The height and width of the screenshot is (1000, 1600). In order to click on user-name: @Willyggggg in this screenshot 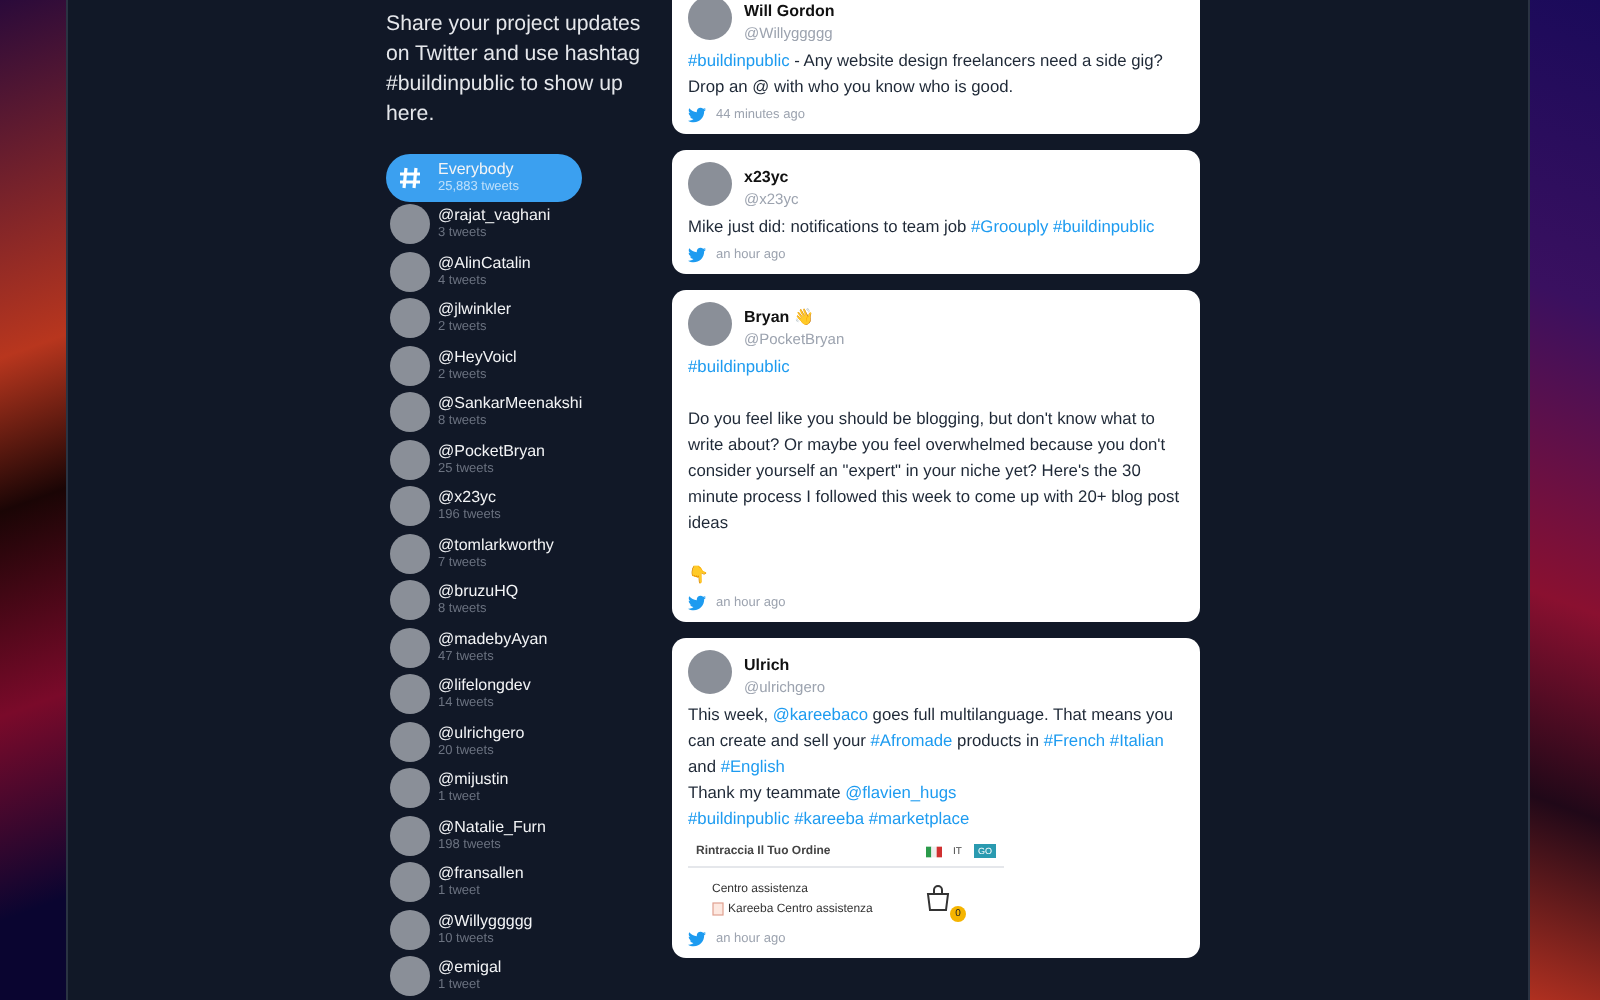, I will do `click(485, 920)`.